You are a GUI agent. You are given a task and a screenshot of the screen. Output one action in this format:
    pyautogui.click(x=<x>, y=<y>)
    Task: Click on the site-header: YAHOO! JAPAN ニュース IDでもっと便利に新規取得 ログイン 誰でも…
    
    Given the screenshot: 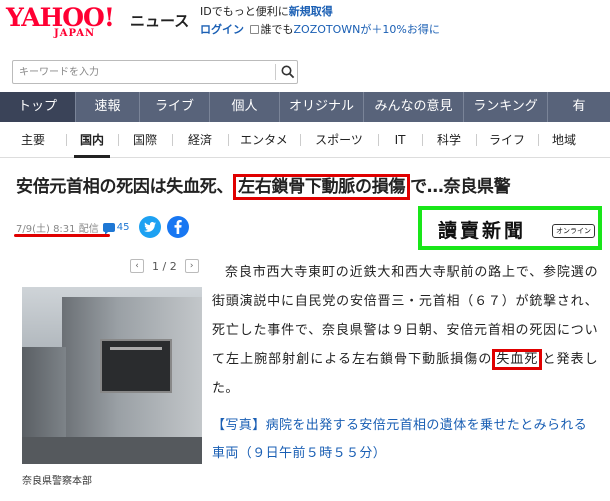 What is the action you would take?
    pyautogui.click(x=305, y=26)
    